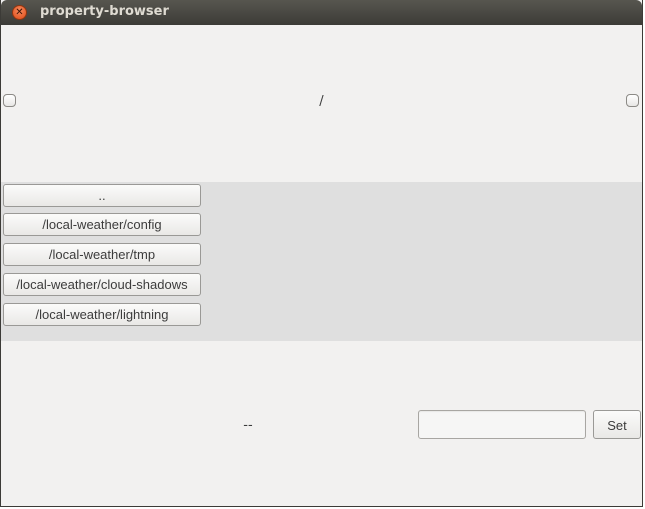 The width and height of the screenshot is (645, 509). Describe the element at coordinates (104, 11) in the screenshot. I see `window-title: property-browser` at that location.